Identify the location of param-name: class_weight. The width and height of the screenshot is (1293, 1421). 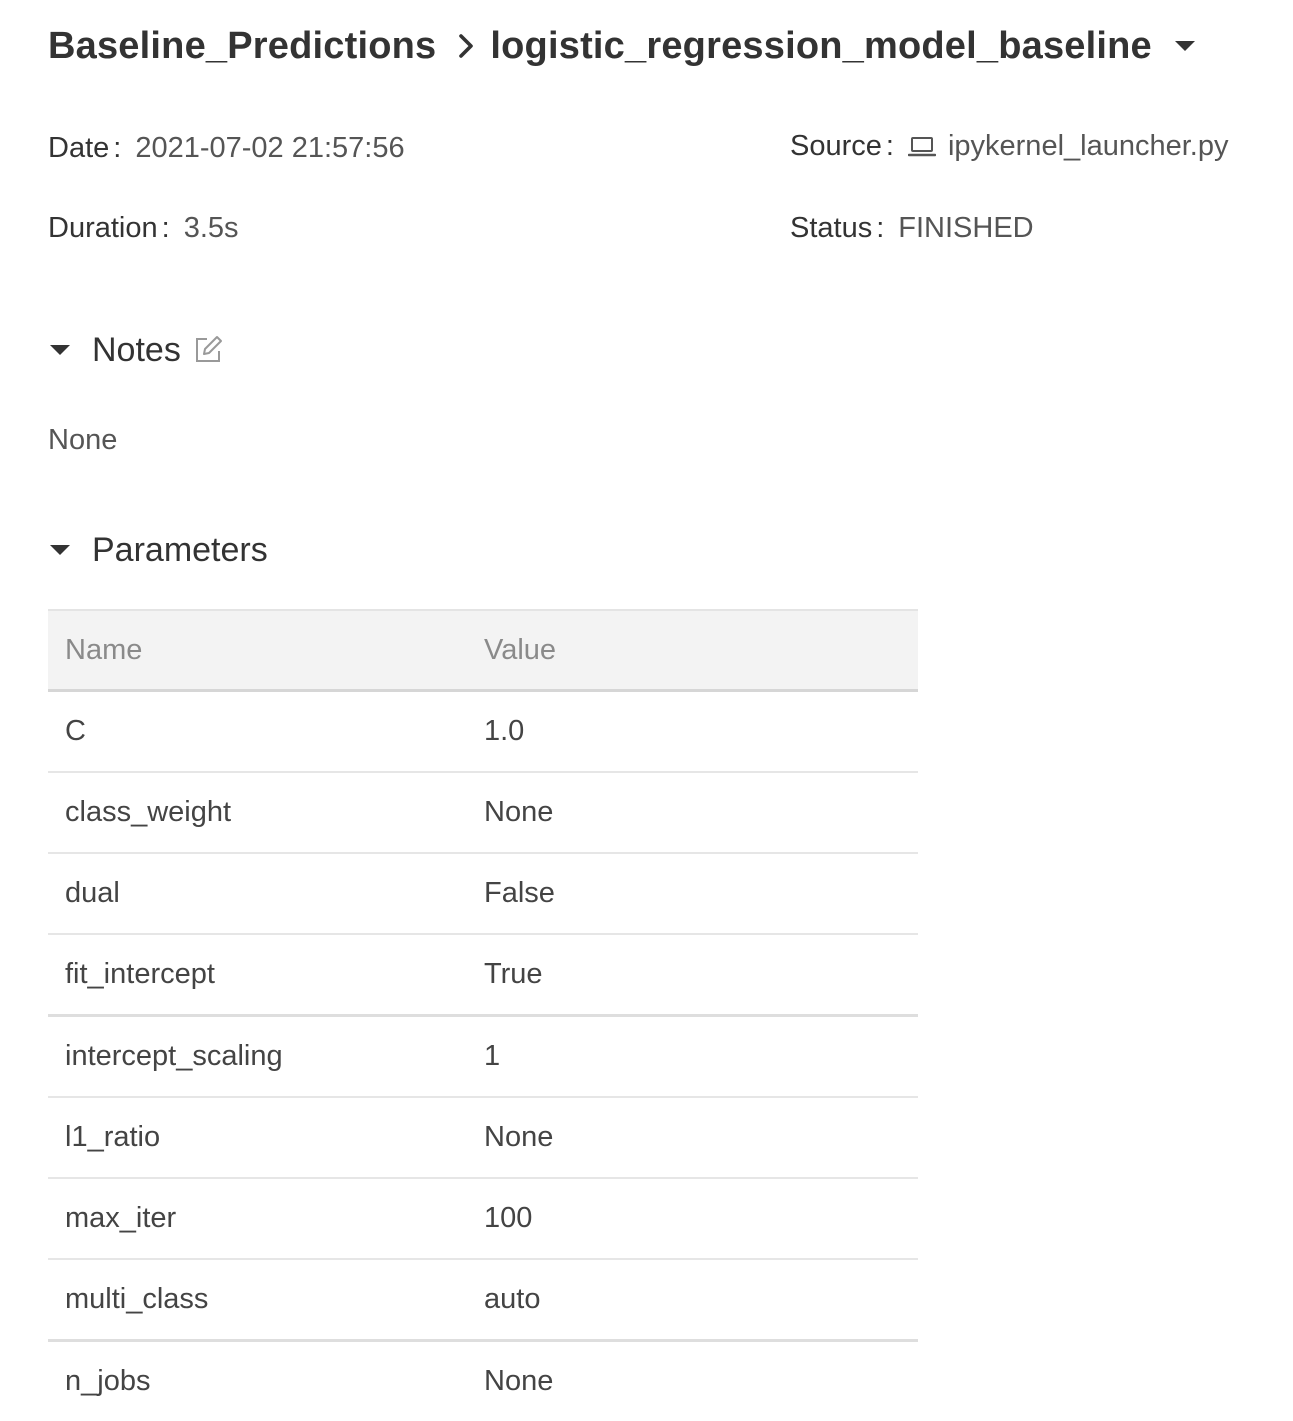
(148, 812).